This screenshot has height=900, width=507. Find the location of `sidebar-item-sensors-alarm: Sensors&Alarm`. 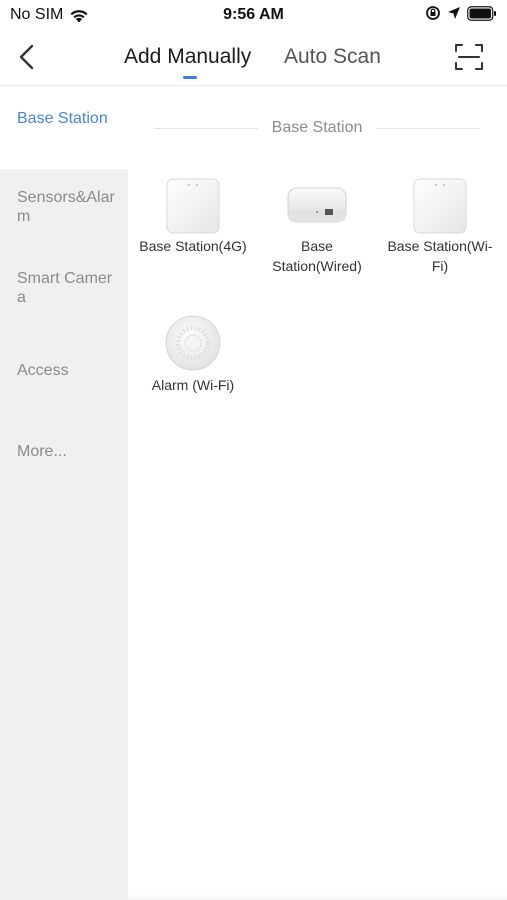

sidebar-item-sensors-alarm: Sensors&Alarm is located at coordinates (64, 207).